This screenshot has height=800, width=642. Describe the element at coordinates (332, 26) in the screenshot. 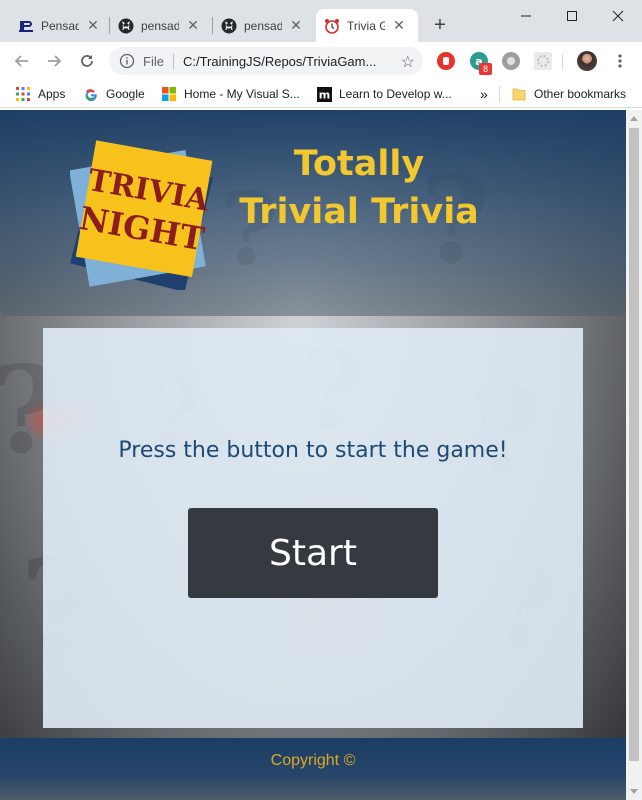

I see `alarm-clock-icon` at that location.